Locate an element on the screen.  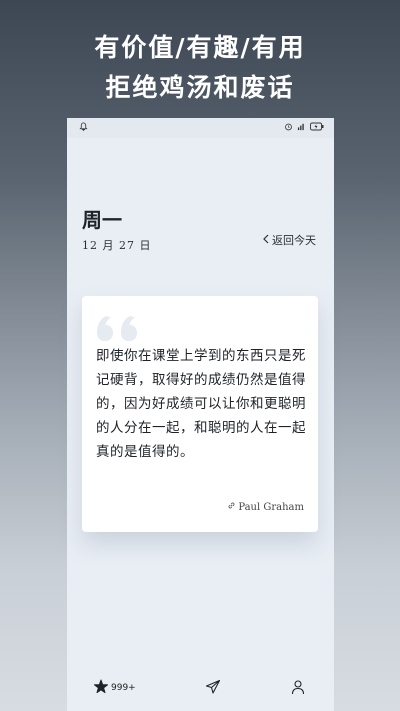
alarm-icon is located at coordinates (288, 128).